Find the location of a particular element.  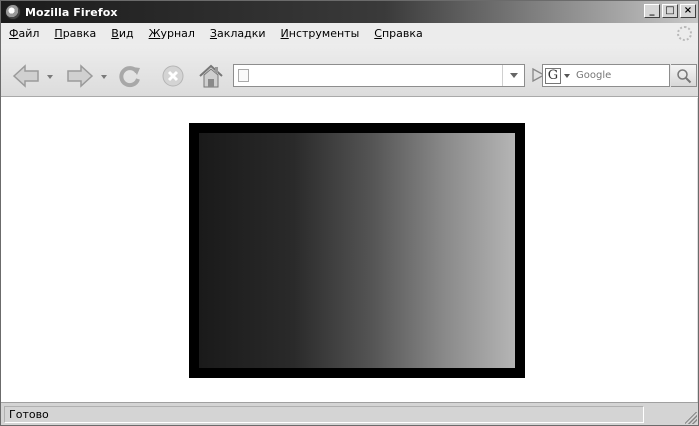

forward-arrow-icon is located at coordinates (80, 76).